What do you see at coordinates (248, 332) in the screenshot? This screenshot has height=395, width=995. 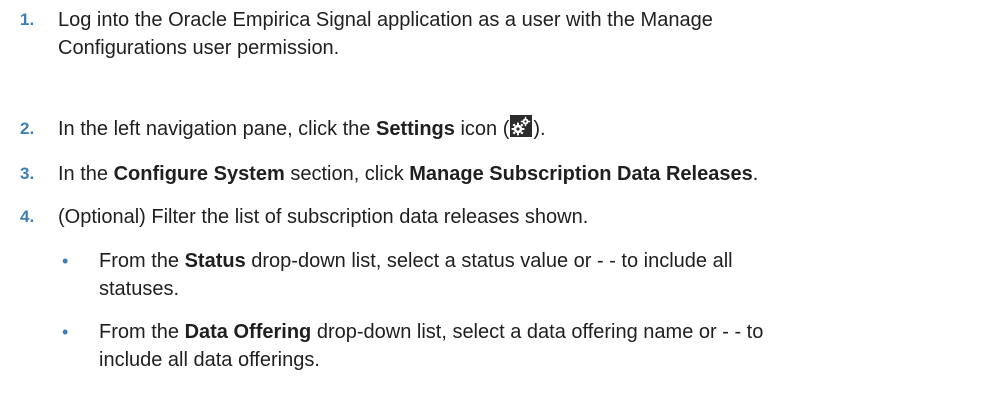 I see `data-offering-term: Data Offering` at bounding box center [248, 332].